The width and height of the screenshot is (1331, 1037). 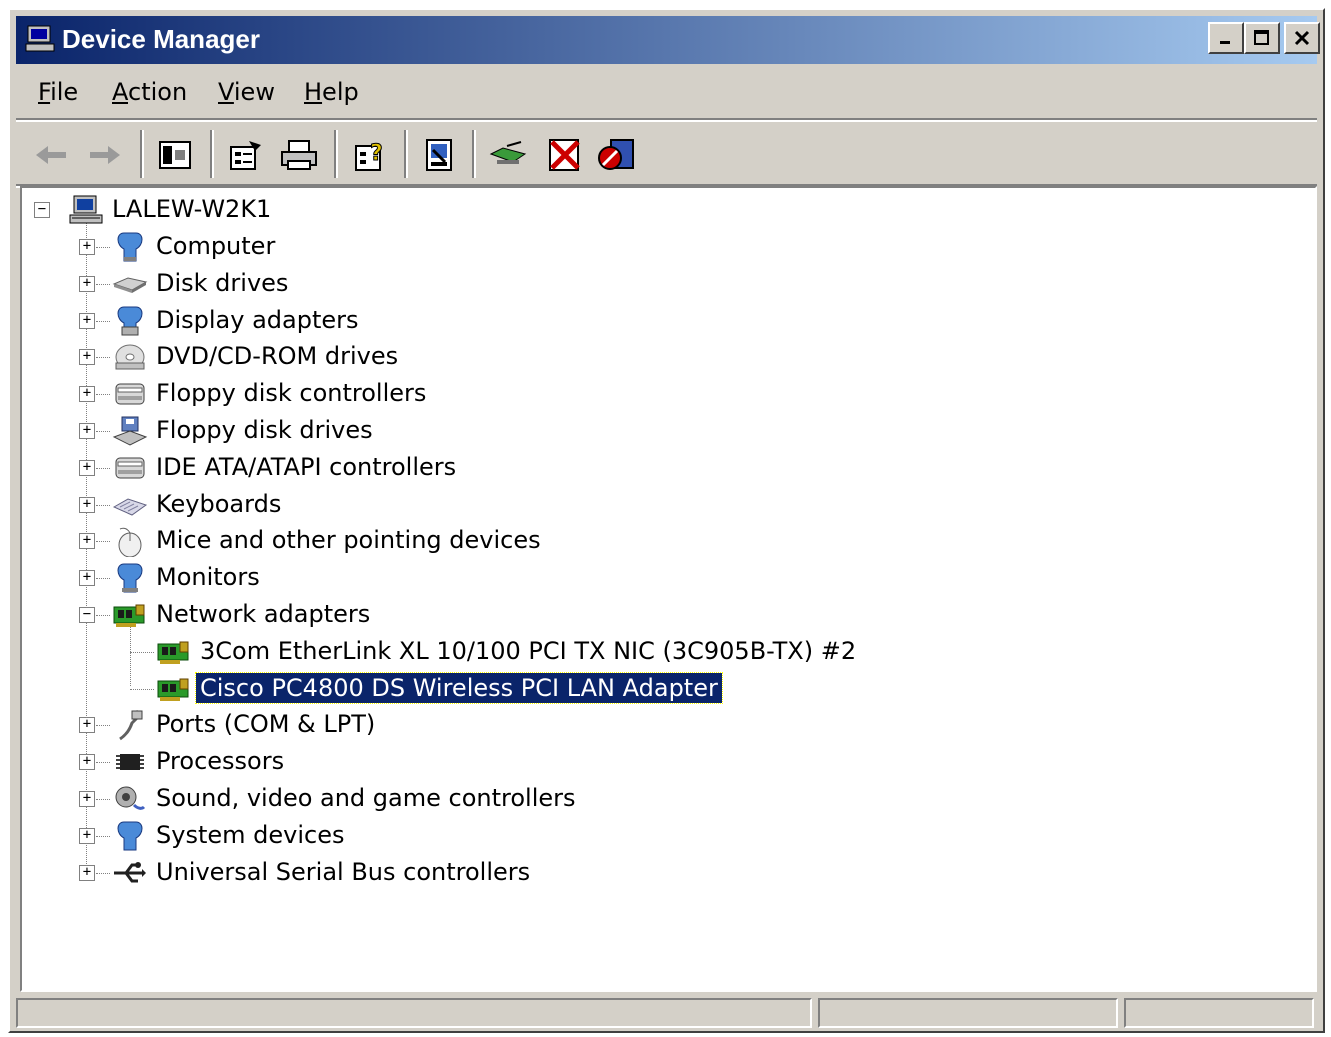 What do you see at coordinates (130, 247) in the screenshot?
I see `computer-blue-icon` at bounding box center [130, 247].